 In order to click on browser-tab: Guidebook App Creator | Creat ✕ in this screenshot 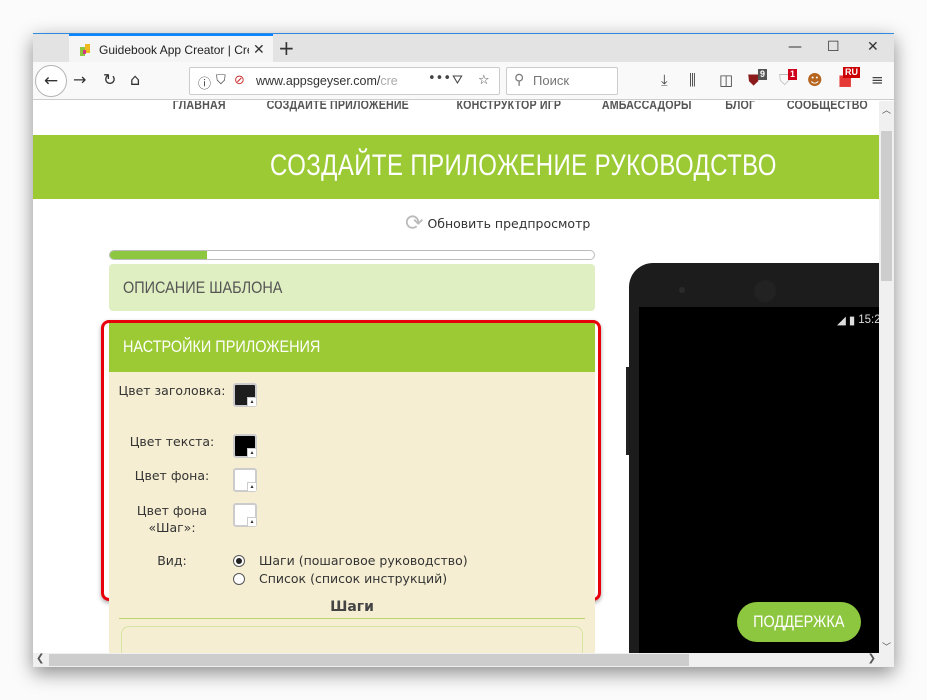, I will do `click(171, 48)`.